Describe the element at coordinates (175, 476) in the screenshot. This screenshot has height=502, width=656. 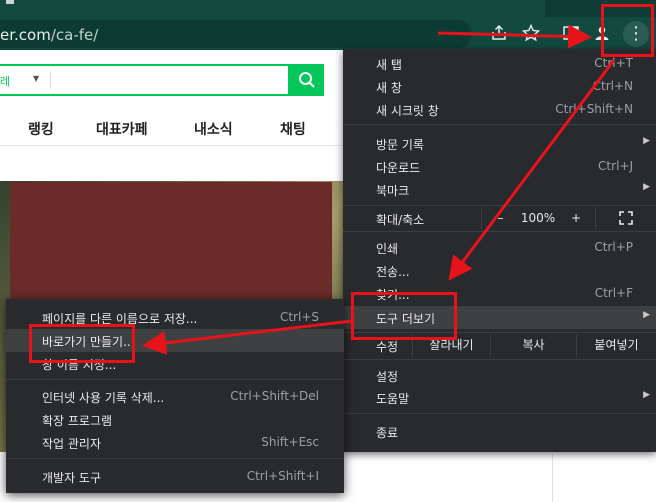
I see `submenu-developer-tools: 개발자 도구 Ctrl+Shift+I` at that location.